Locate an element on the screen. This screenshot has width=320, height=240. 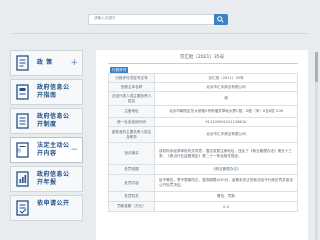
sidebar-item-system: 政府信息公开制度 is located at coordinates (46, 121).